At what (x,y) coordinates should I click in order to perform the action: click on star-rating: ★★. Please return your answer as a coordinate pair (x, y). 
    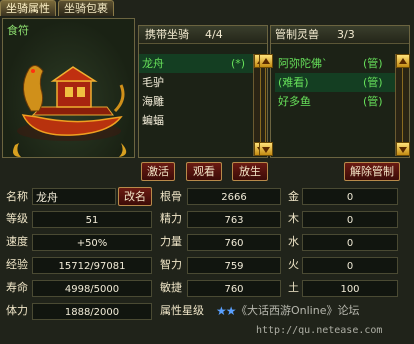
    Looking at the image, I should click on (226, 311).